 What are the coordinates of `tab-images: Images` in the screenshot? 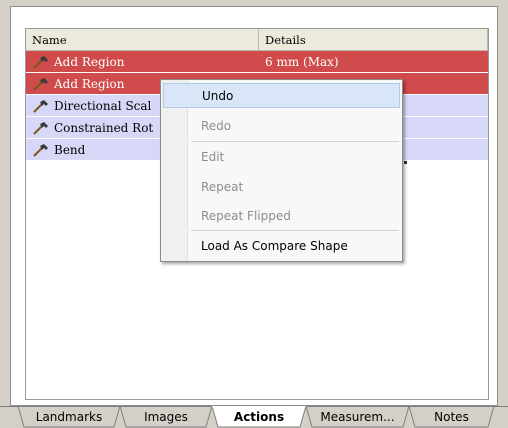 It's located at (166, 417).